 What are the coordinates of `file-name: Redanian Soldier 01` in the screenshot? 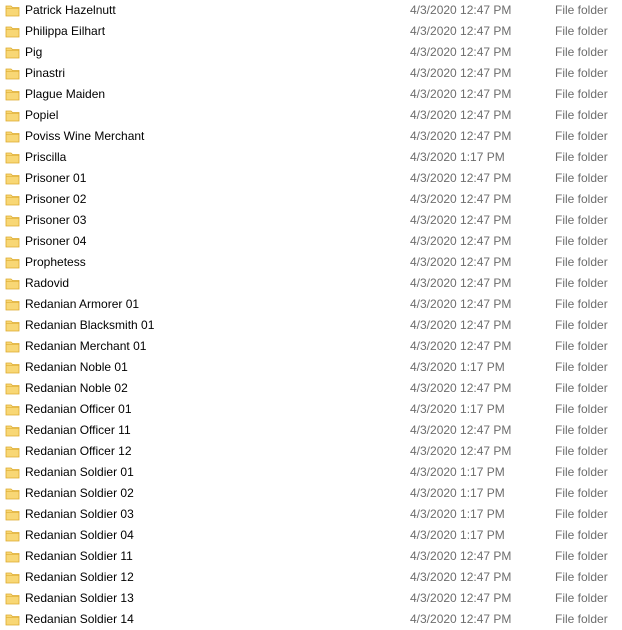 It's located at (79, 472).